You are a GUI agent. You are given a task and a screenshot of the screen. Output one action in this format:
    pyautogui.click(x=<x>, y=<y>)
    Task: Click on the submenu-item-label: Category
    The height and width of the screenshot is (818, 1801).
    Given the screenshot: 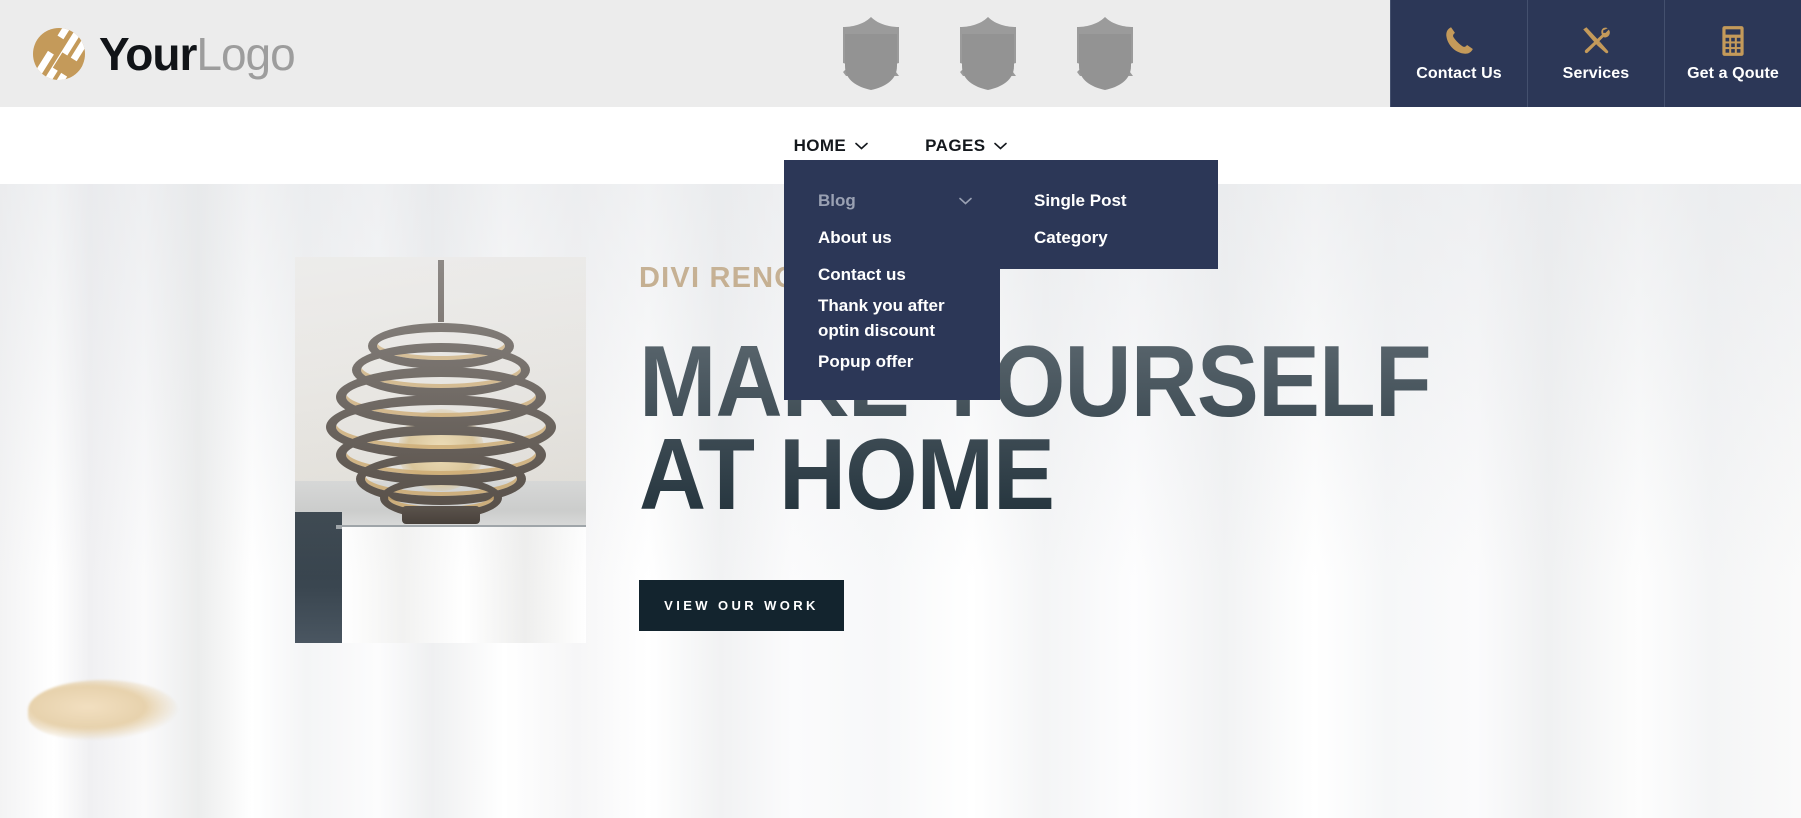 What is the action you would take?
    pyautogui.click(x=1071, y=237)
    